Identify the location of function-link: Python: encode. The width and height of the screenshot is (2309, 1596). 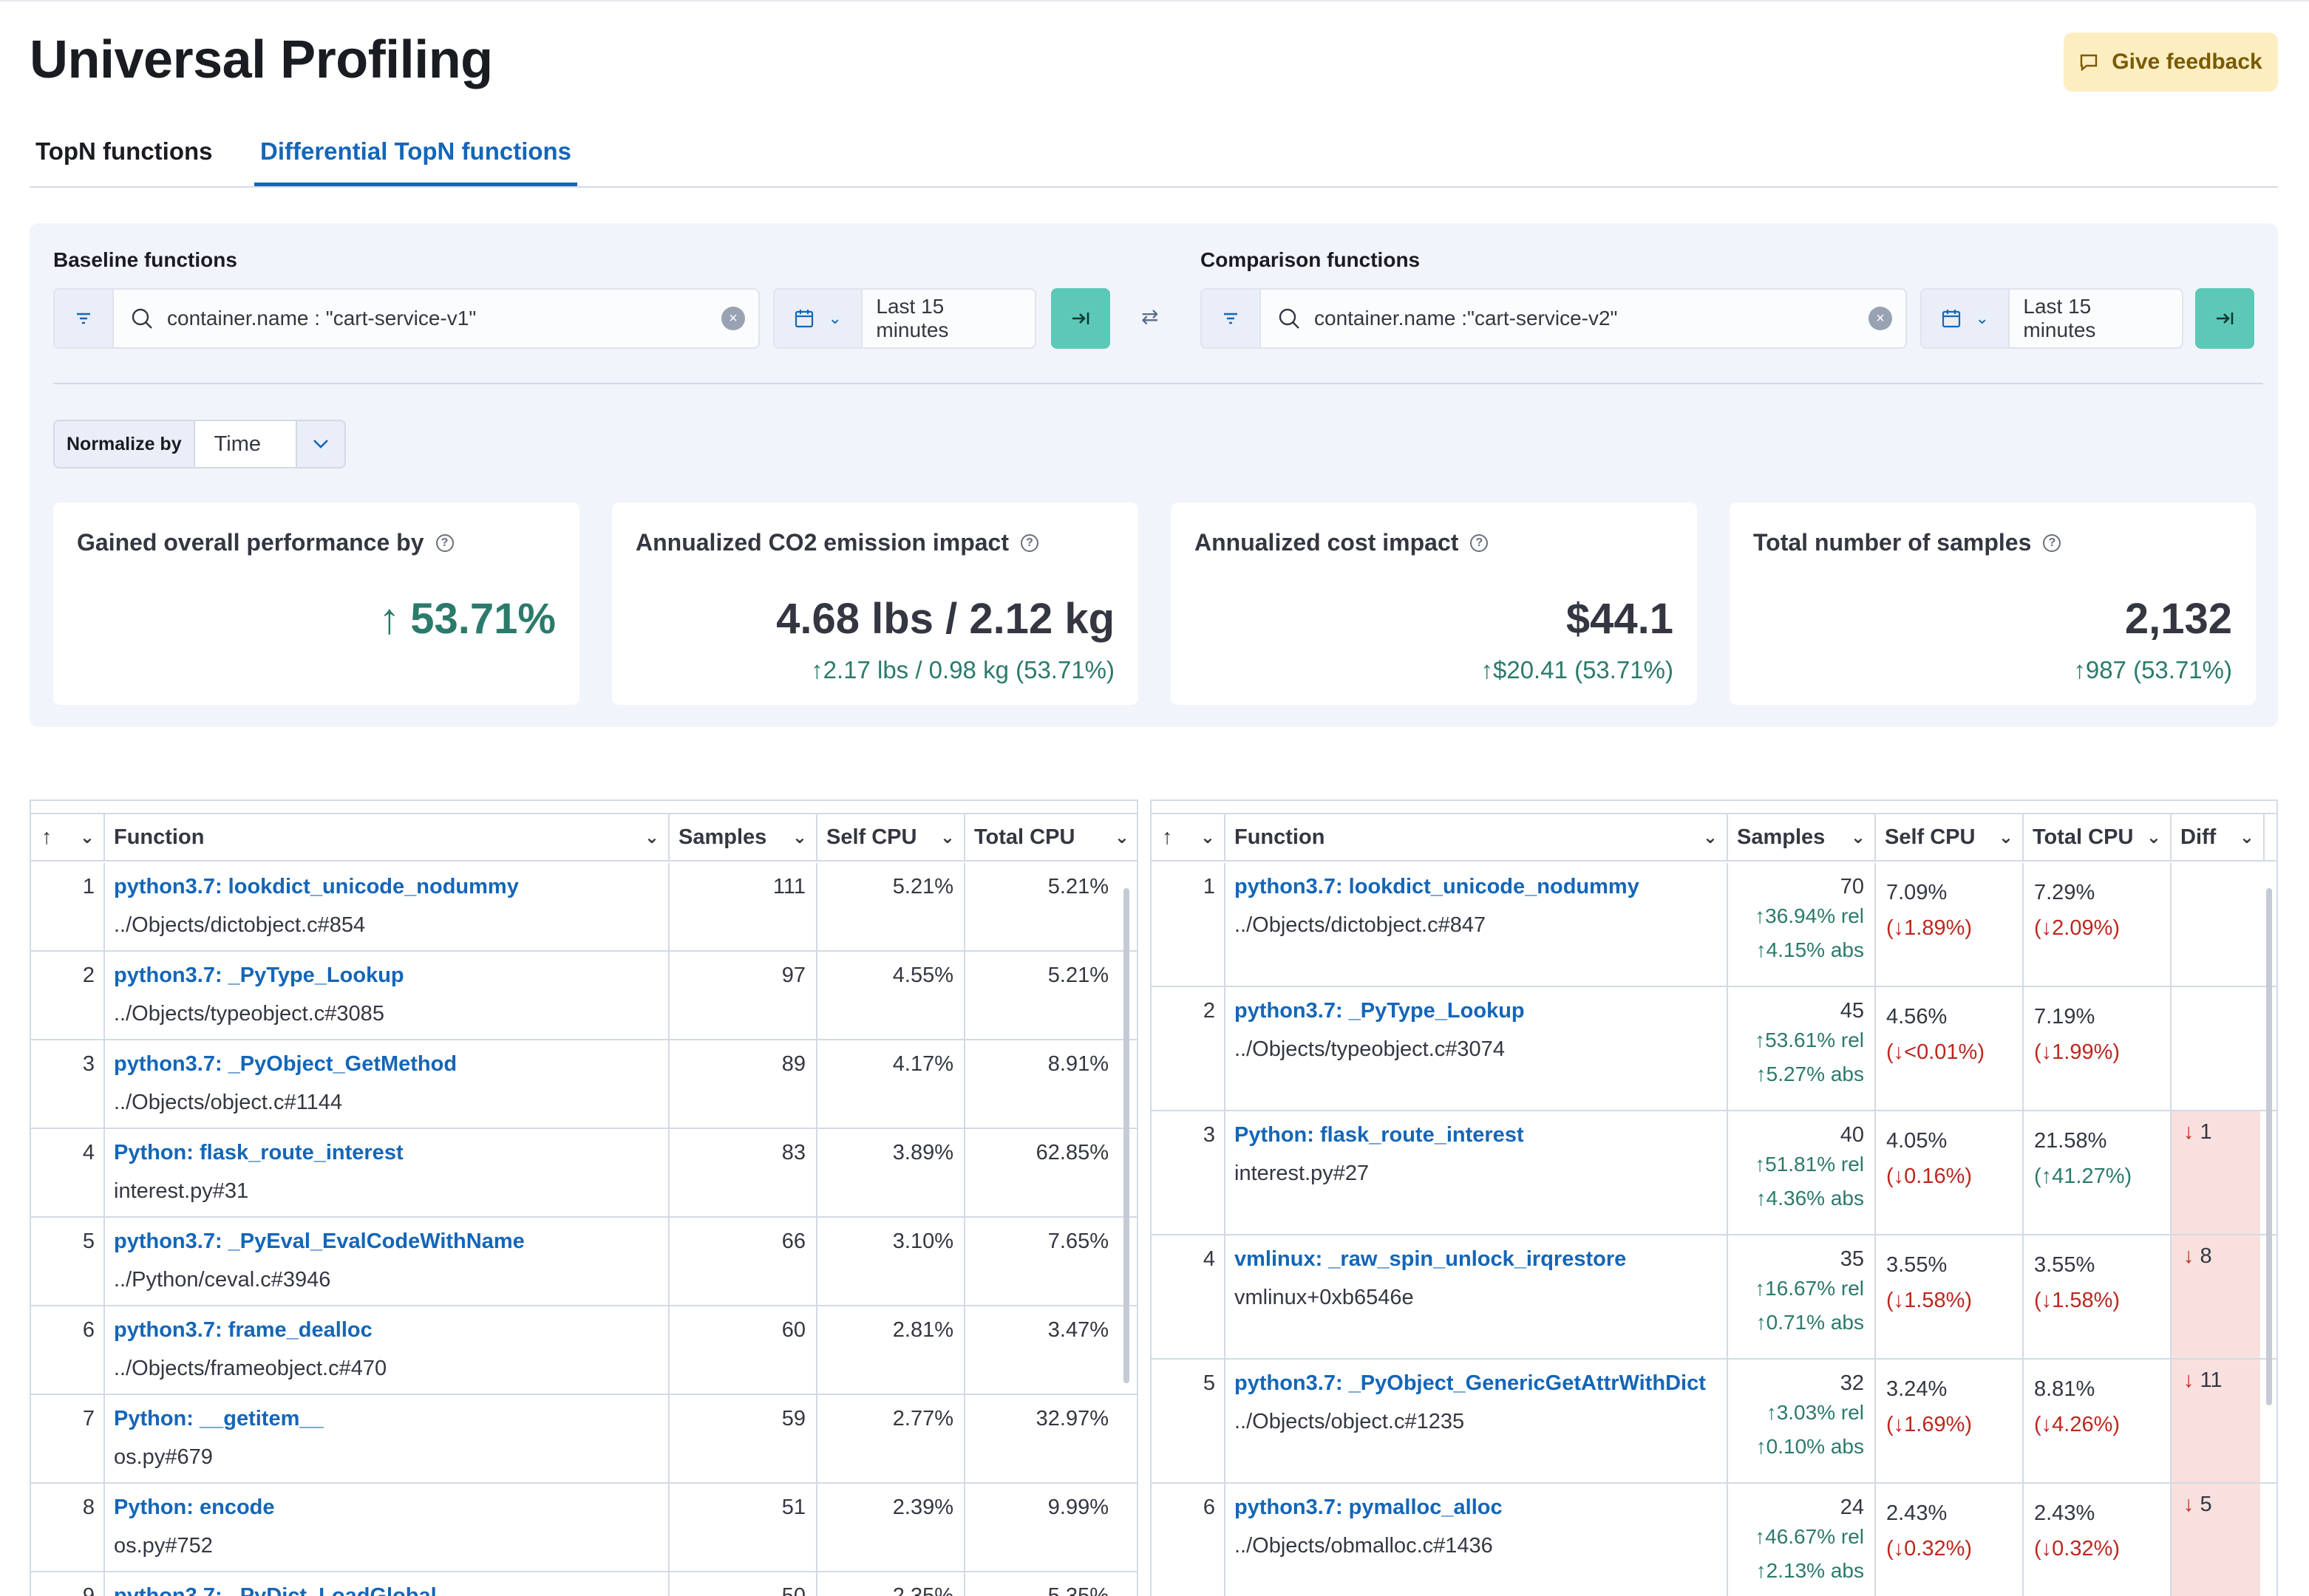
(195, 1508).